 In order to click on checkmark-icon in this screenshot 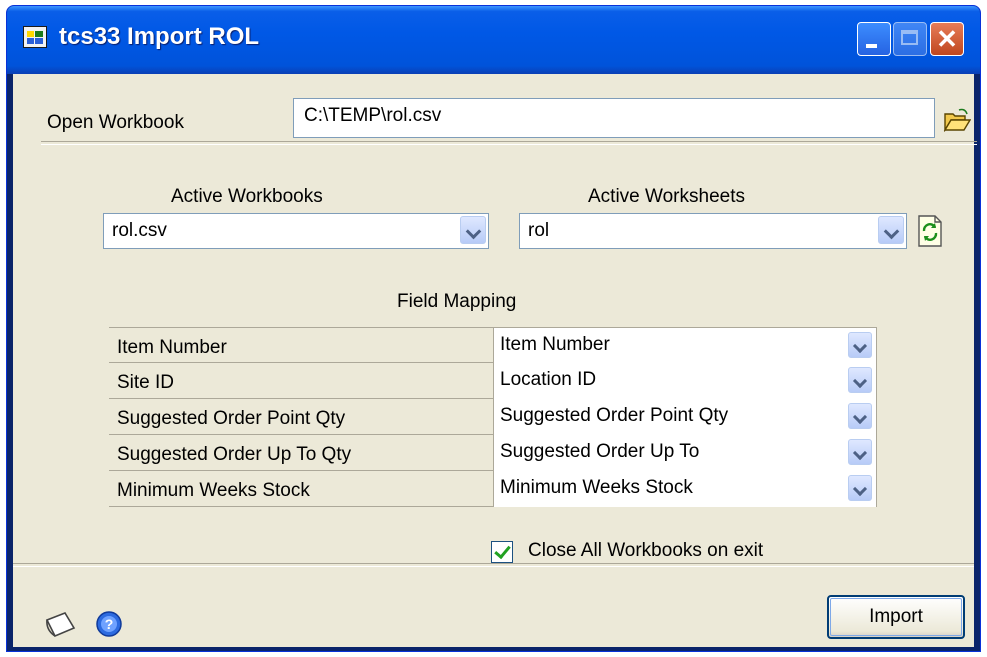, I will do `click(502, 550)`.